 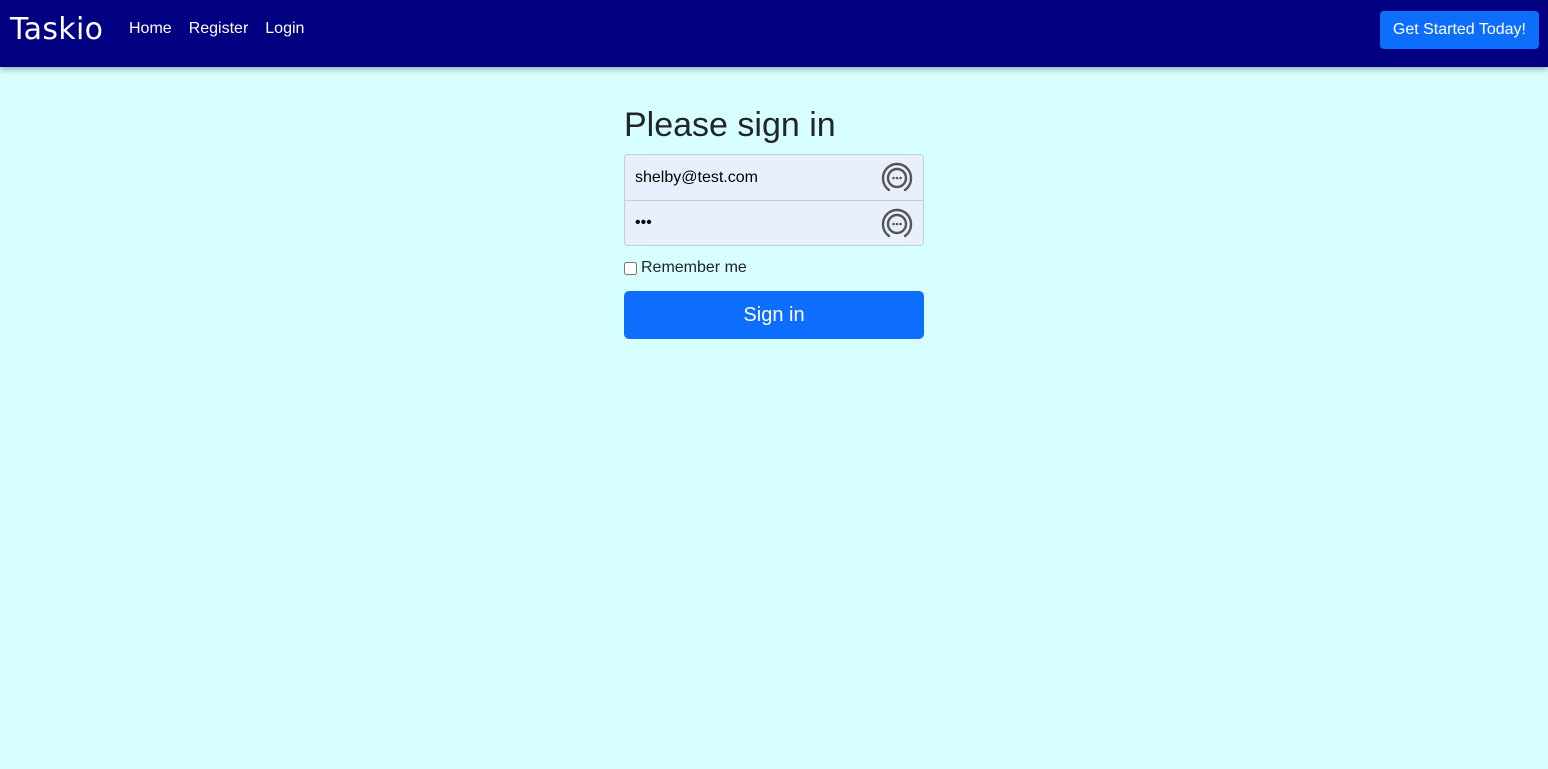 I want to click on password-field, so click(x=774, y=223).